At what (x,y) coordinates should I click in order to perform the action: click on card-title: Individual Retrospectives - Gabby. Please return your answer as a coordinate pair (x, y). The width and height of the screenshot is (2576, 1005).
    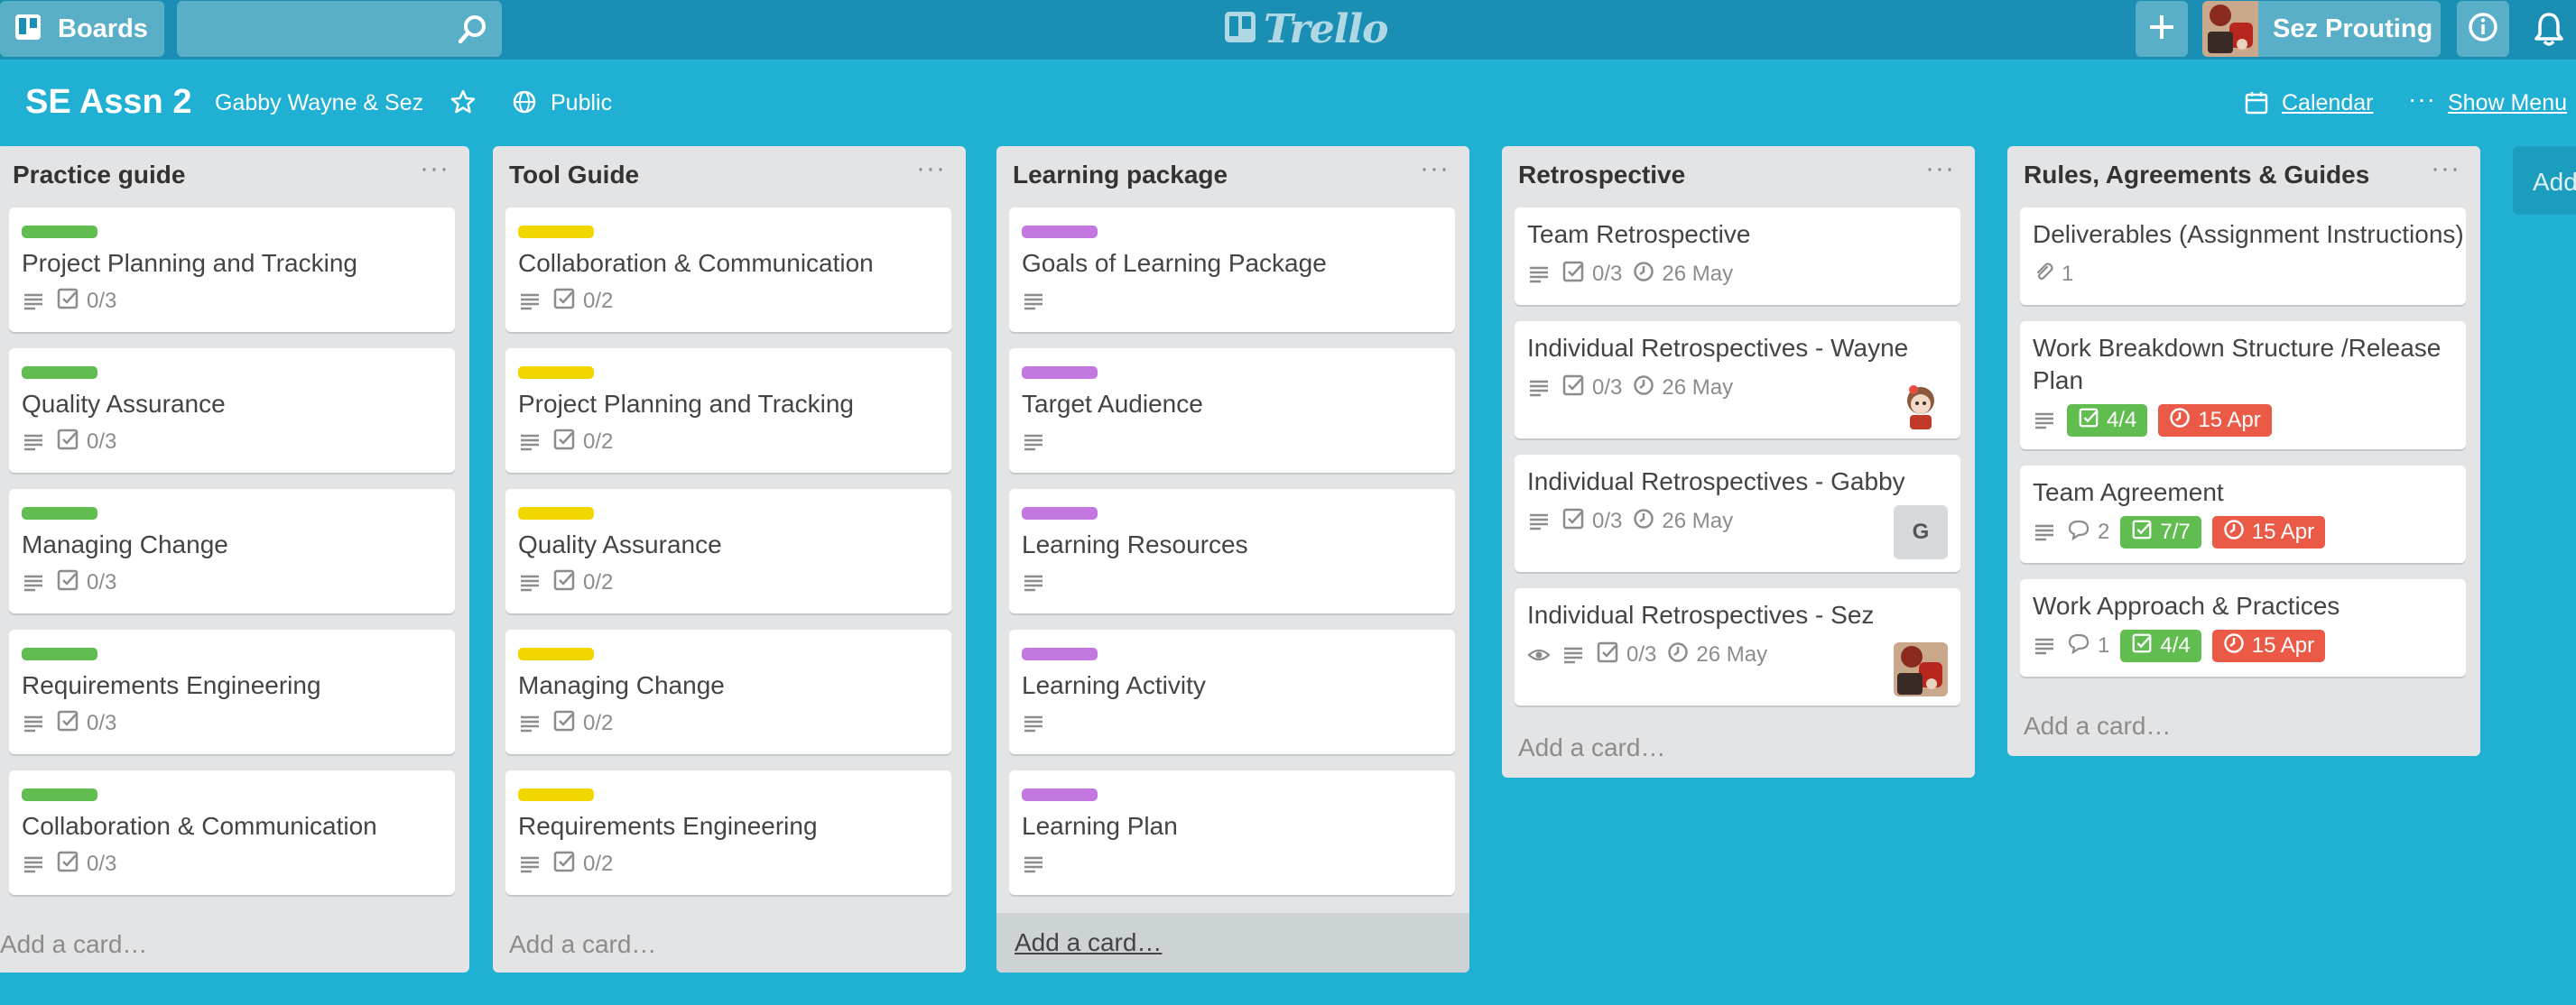
    Looking at the image, I should click on (1716, 481).